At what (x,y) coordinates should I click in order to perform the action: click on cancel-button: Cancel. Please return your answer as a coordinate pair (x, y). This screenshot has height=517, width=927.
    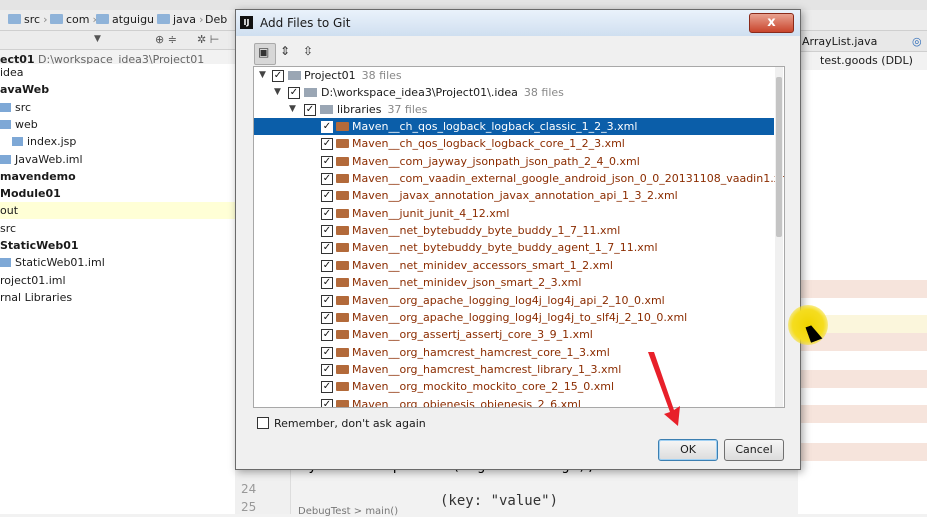
    Looking at the image, I should click on (754, 450).